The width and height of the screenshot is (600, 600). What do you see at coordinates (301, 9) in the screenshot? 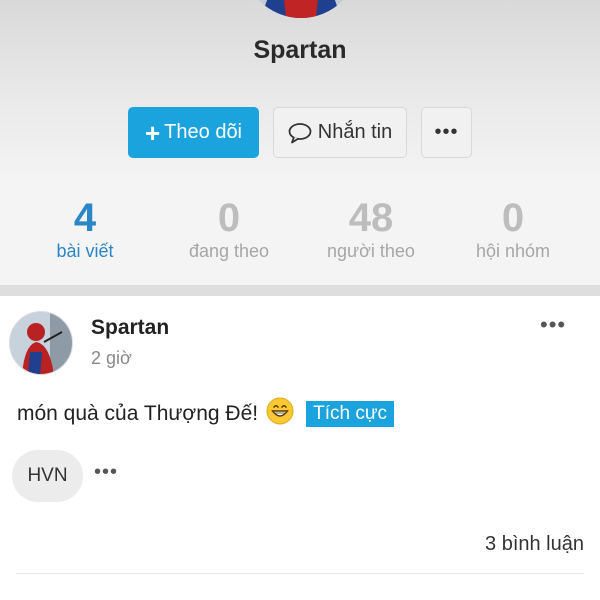
I see `profile-avatar` at bounding box center [301, 9].